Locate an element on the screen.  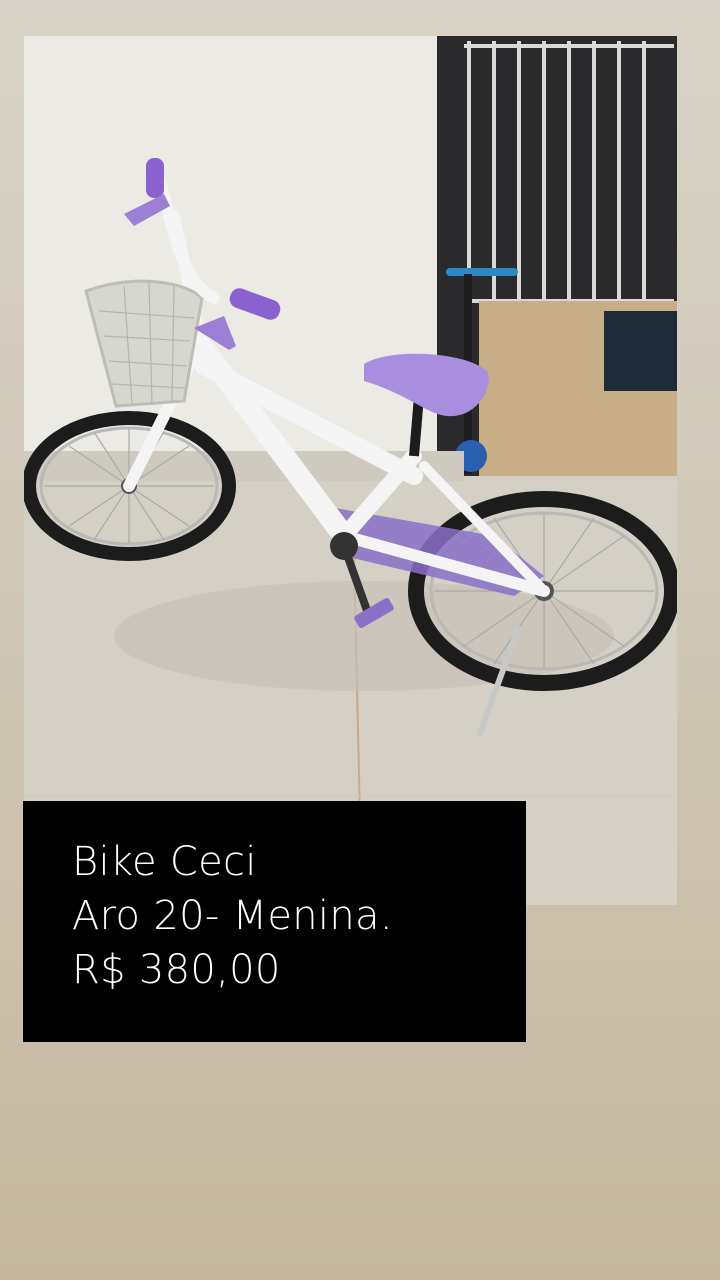
caption-title: Bike Ceci is located at coordinates (164, 862).